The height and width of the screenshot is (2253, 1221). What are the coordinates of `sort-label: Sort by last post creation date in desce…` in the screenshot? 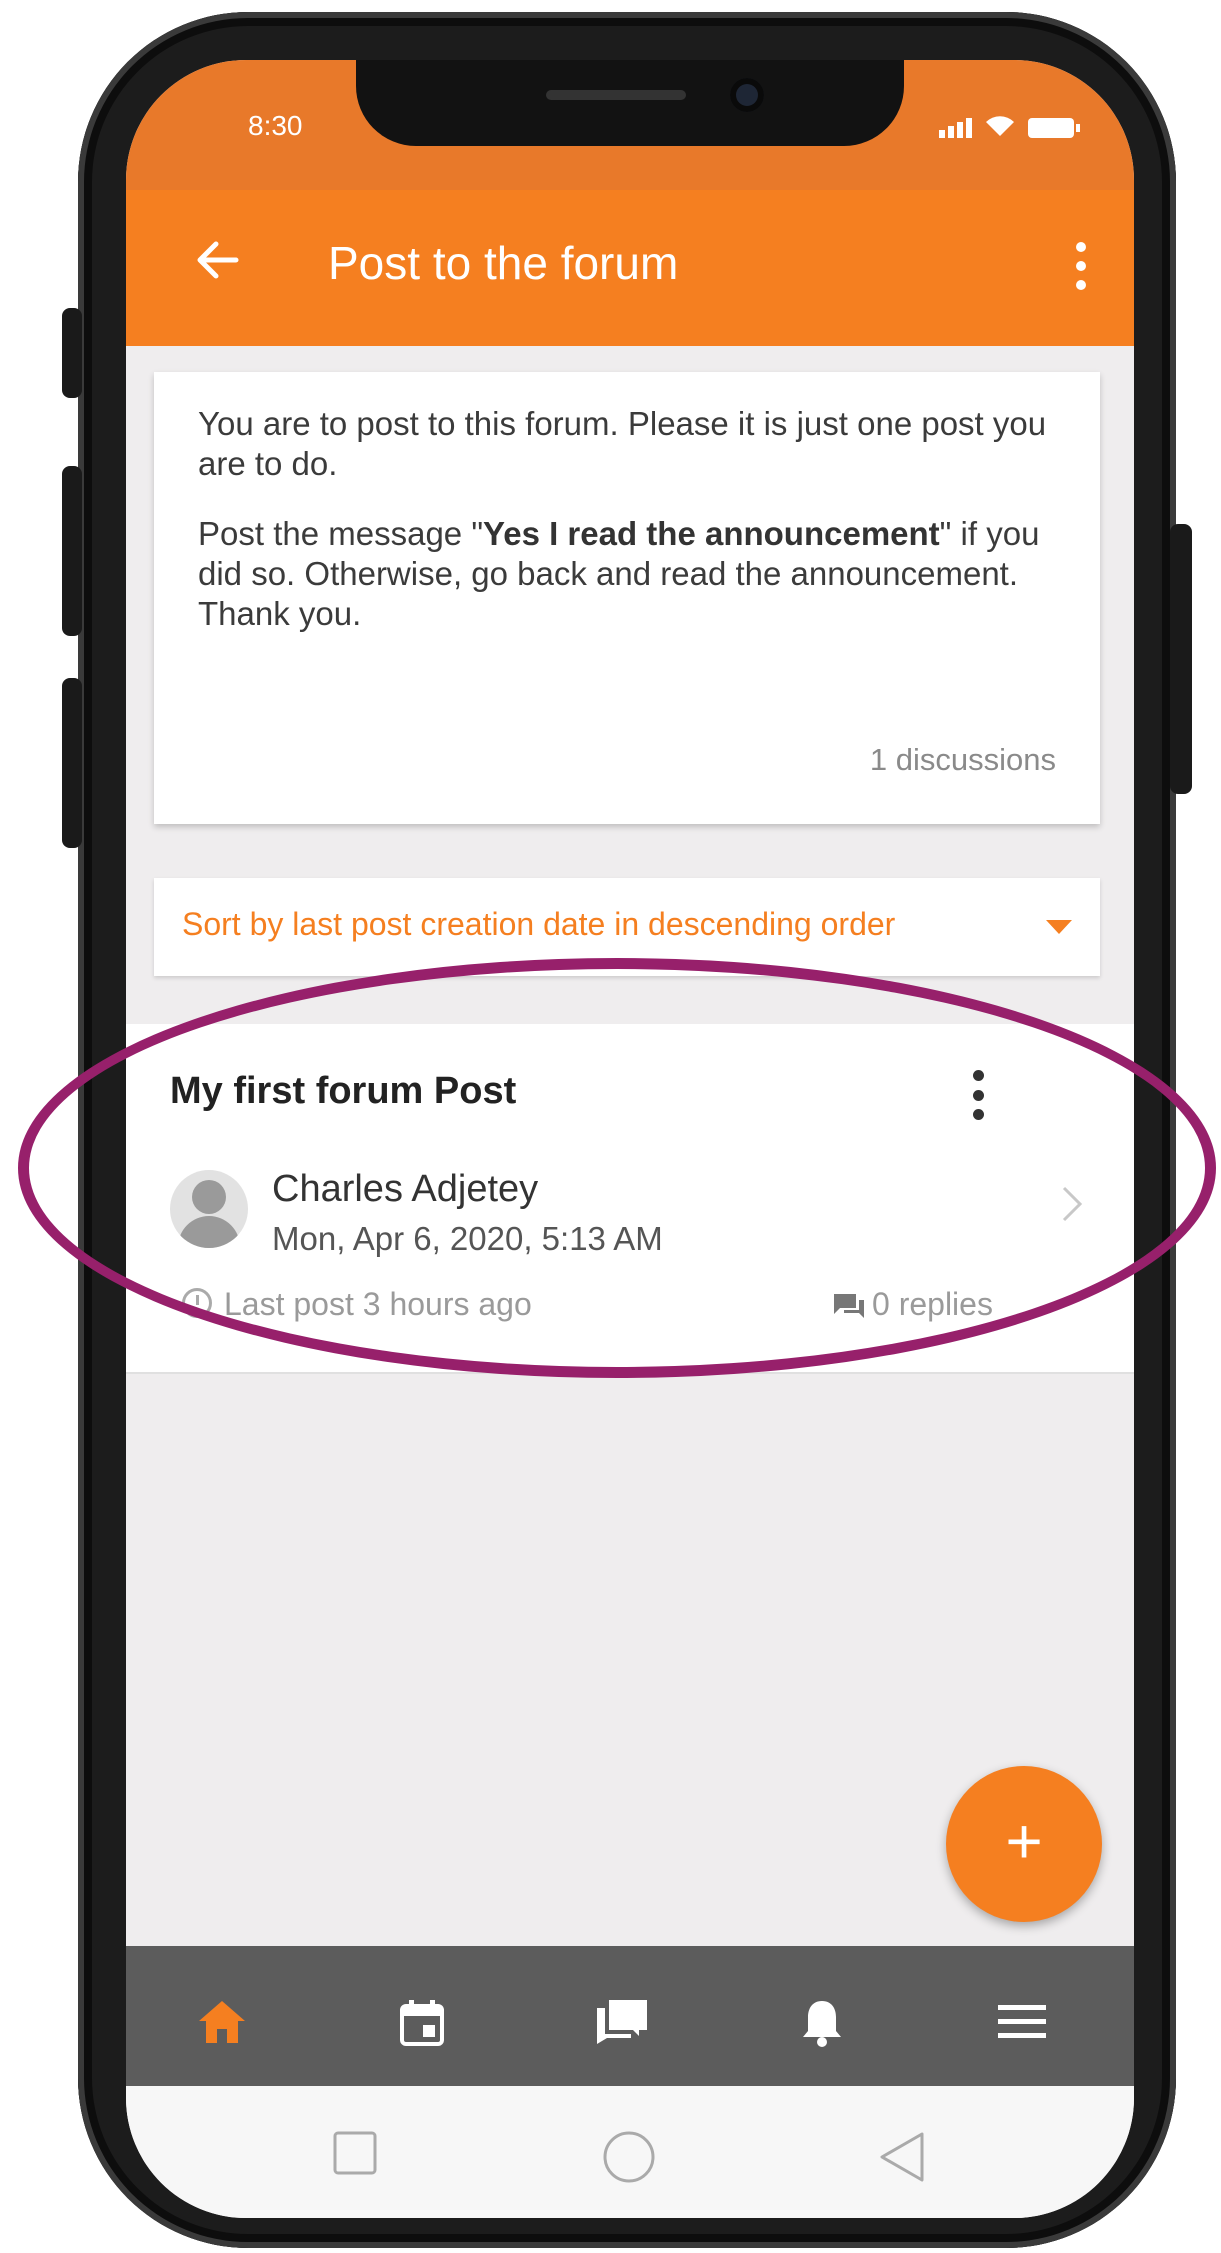 It's located at (539, 924).